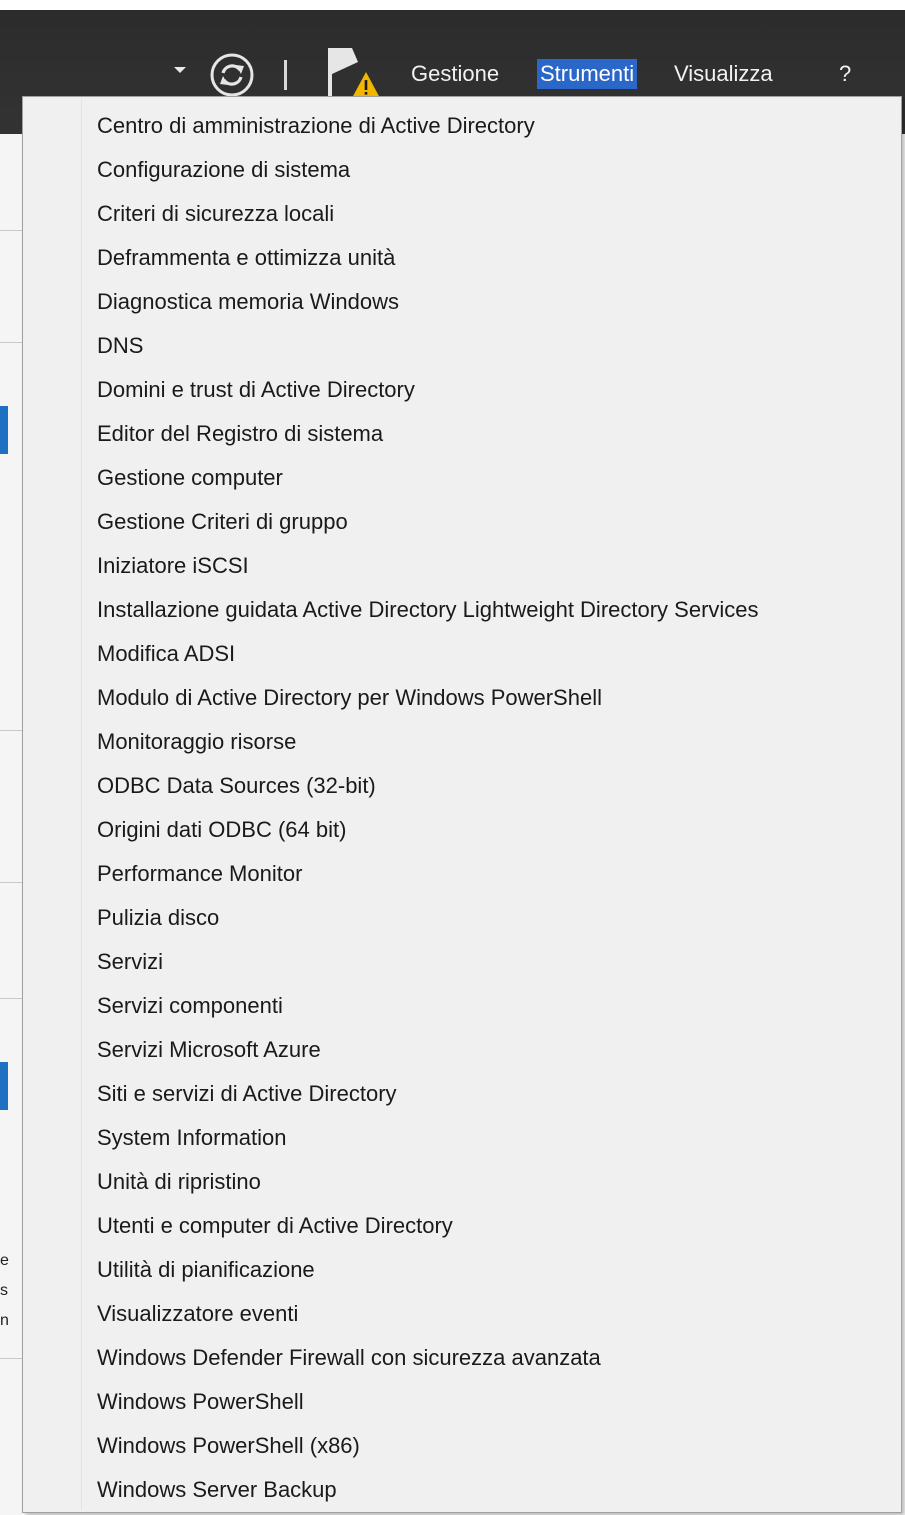 The image size is (905, 1515). What do you see at coordinates (462, 654) in the screenshot?
I see `menu-item: Modifica ADSI` at bounding box center [462, 654].